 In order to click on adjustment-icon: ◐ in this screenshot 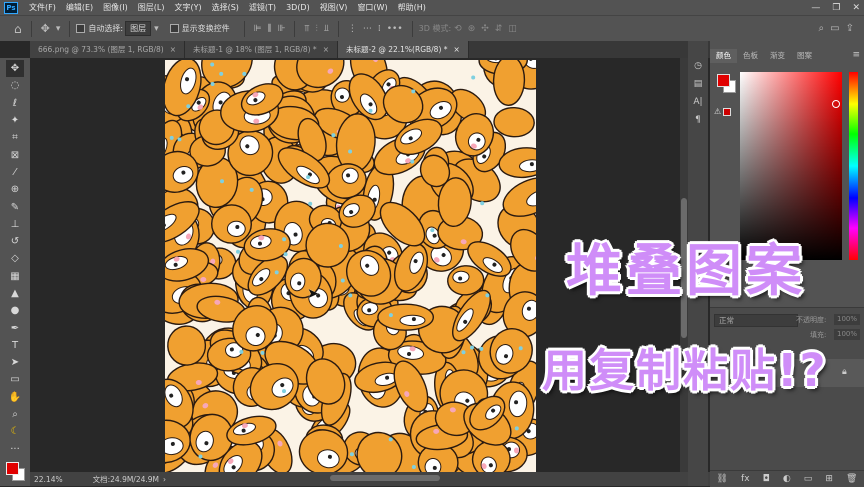, I will do `click(787, 479)`.